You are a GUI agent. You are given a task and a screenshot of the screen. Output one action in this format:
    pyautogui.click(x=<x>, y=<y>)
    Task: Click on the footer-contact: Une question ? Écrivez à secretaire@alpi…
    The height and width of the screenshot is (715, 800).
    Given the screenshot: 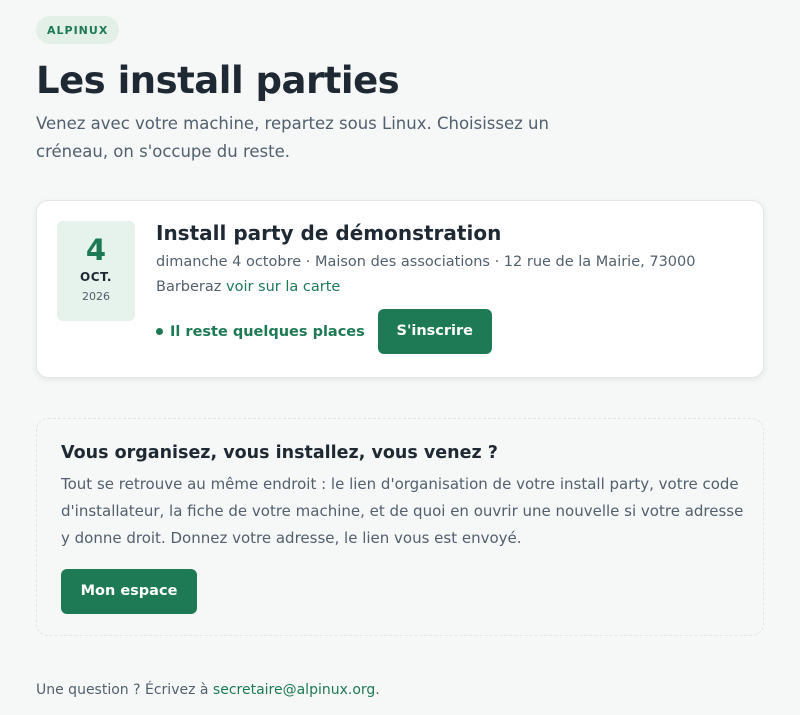 What is the action you would take?
    pyautogui.click(x=208, y=690)
    